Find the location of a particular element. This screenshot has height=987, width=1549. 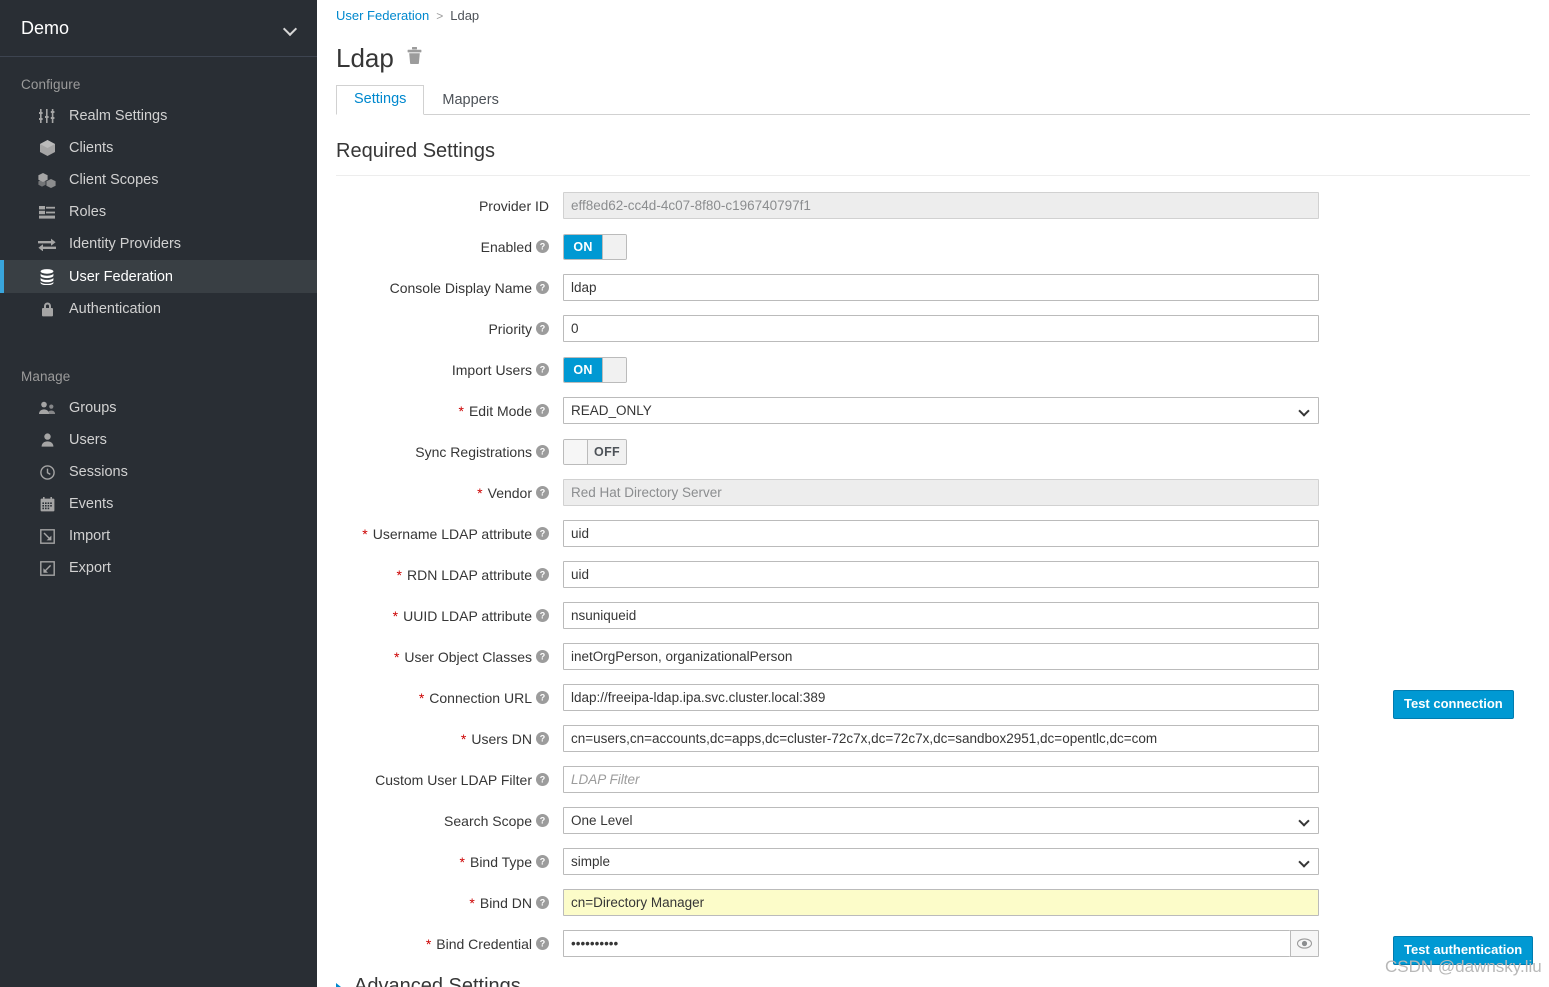

sidebar-item-events: Events is located at coordinates (158, 504).